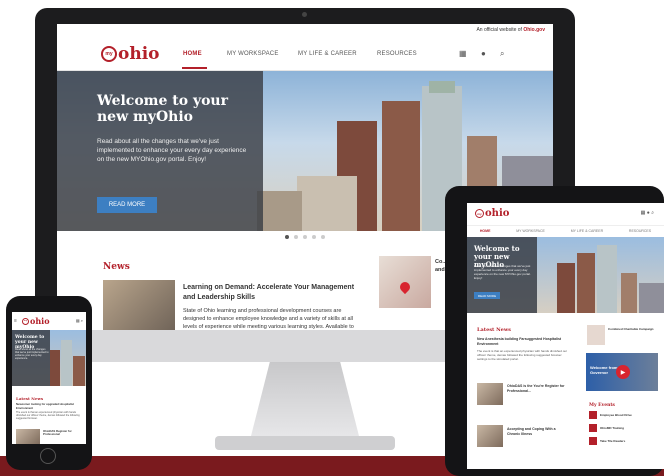 The image size is (664, 476). Describe the element at coordinates (305, 443) in the screenshot. I see `monitor-foot` at that location.